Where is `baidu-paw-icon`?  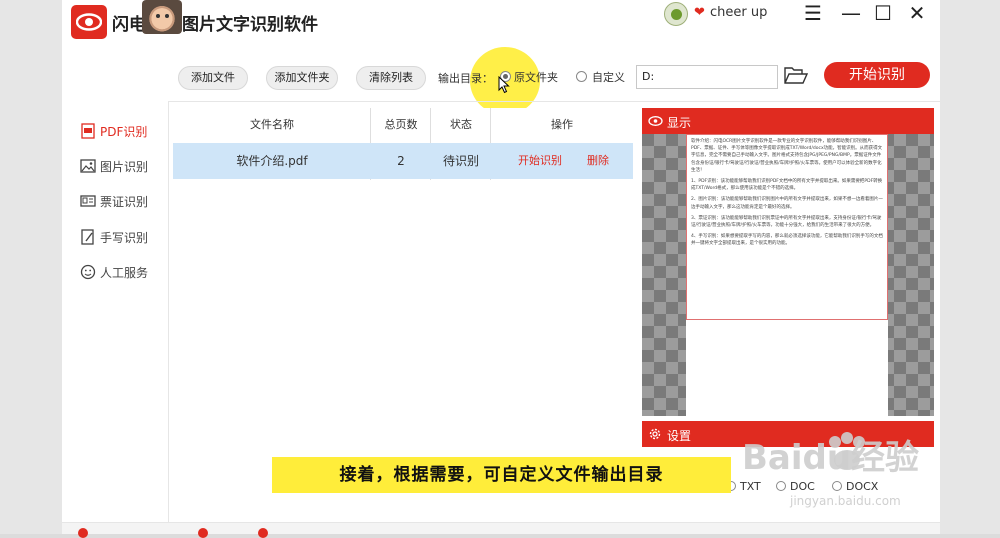 baidu-paw-icon is located at coordinates (847, 451).